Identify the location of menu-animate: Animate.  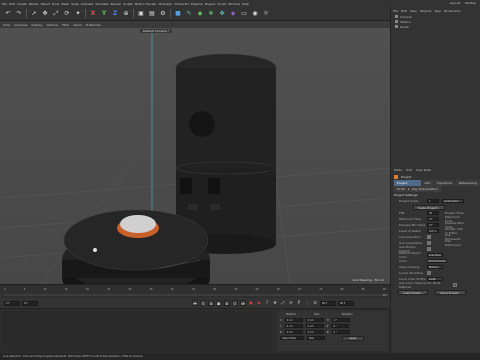
(87, 4).